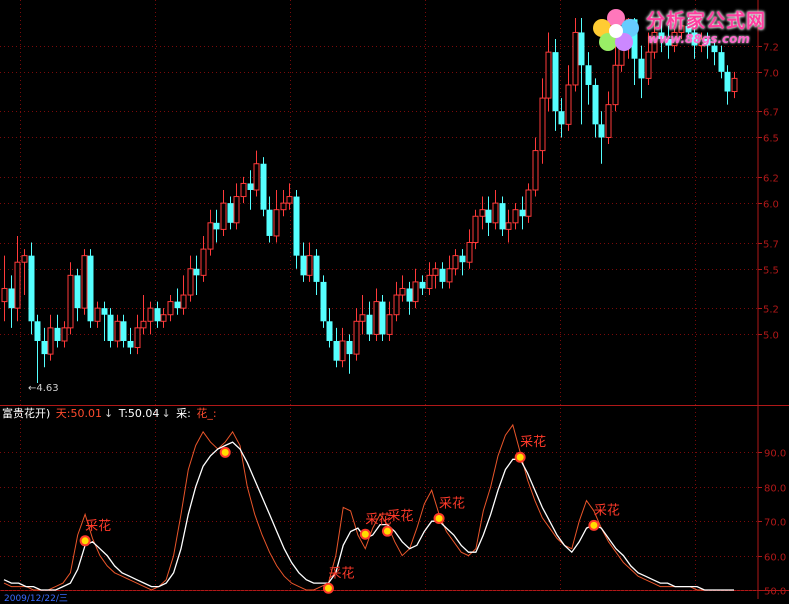 The height and width of the screenshot is (604, 789). I want to click on price-tick-label: 5.2, so click(771, 310).